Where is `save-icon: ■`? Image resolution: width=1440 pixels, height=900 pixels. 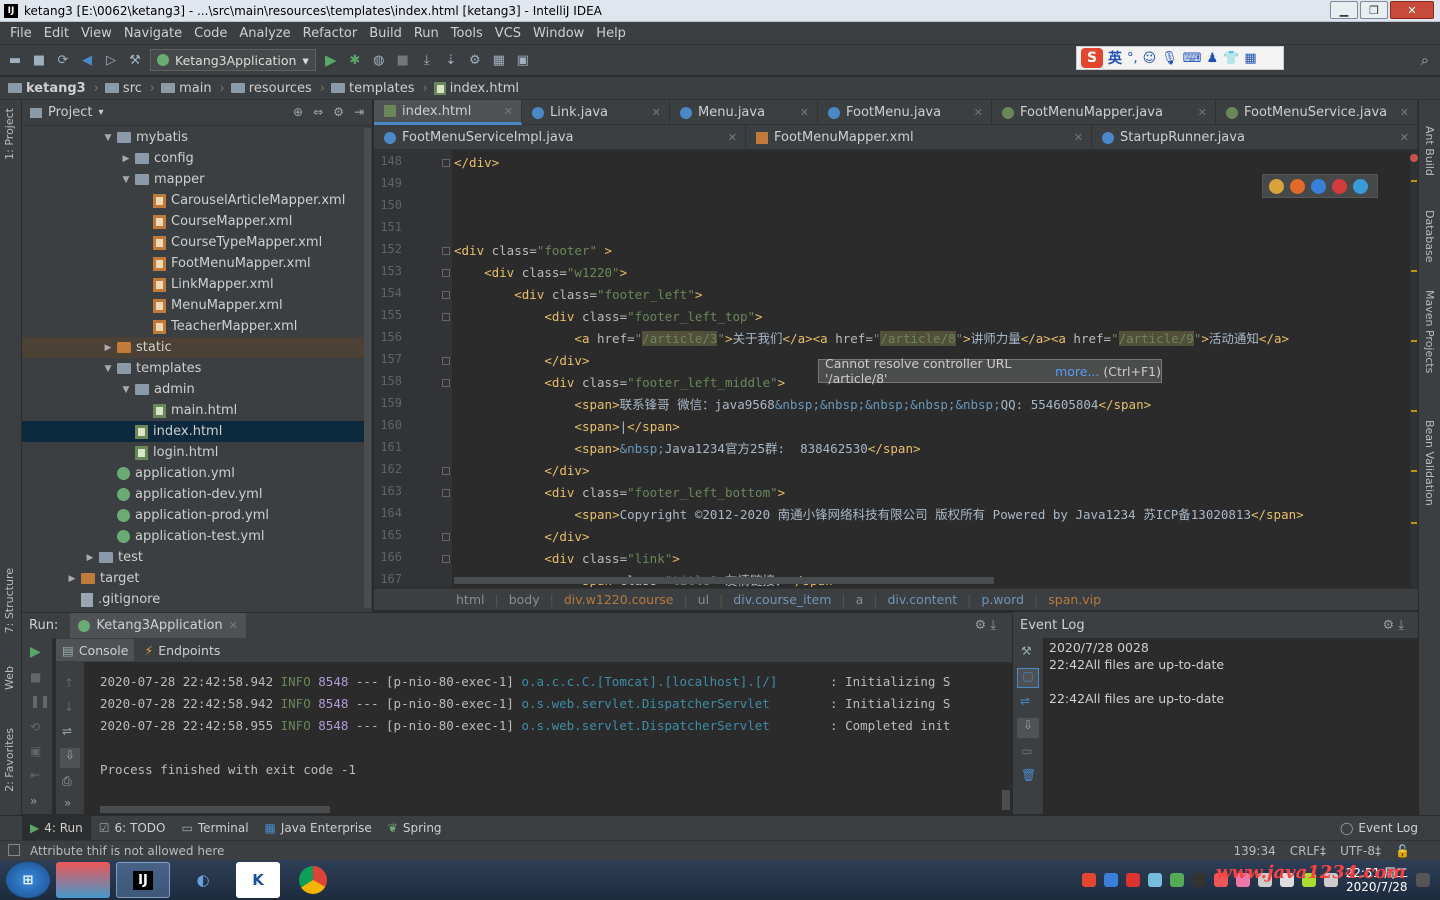
save-icon: ■ is located at coordinates (39, 60).